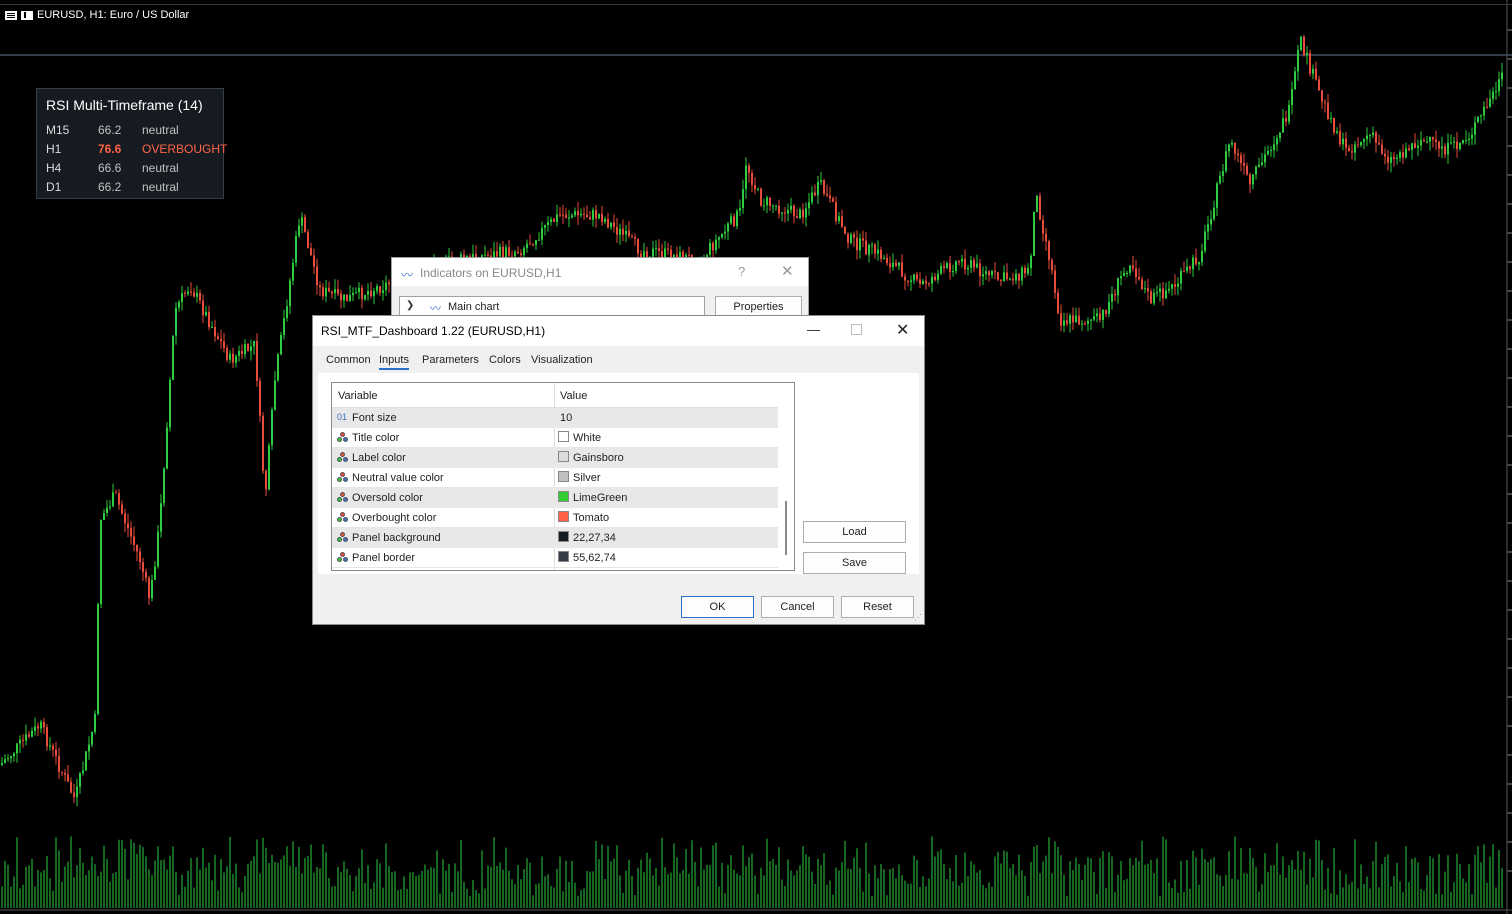  Describe the element at coordinates (11, 15) in the screenshot. I see `chart-menu-icon` at that location.